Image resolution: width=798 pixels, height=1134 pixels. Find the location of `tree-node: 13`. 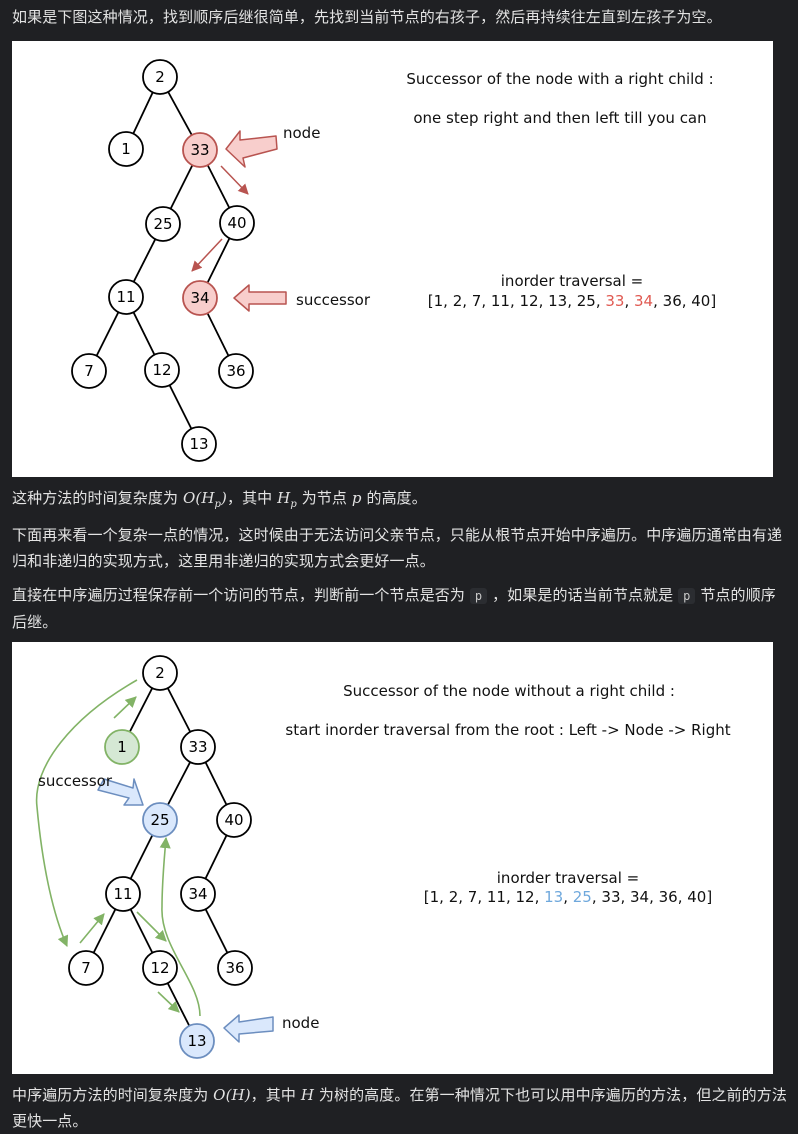

tree-node: 13 is located at coordinates (199, 444).